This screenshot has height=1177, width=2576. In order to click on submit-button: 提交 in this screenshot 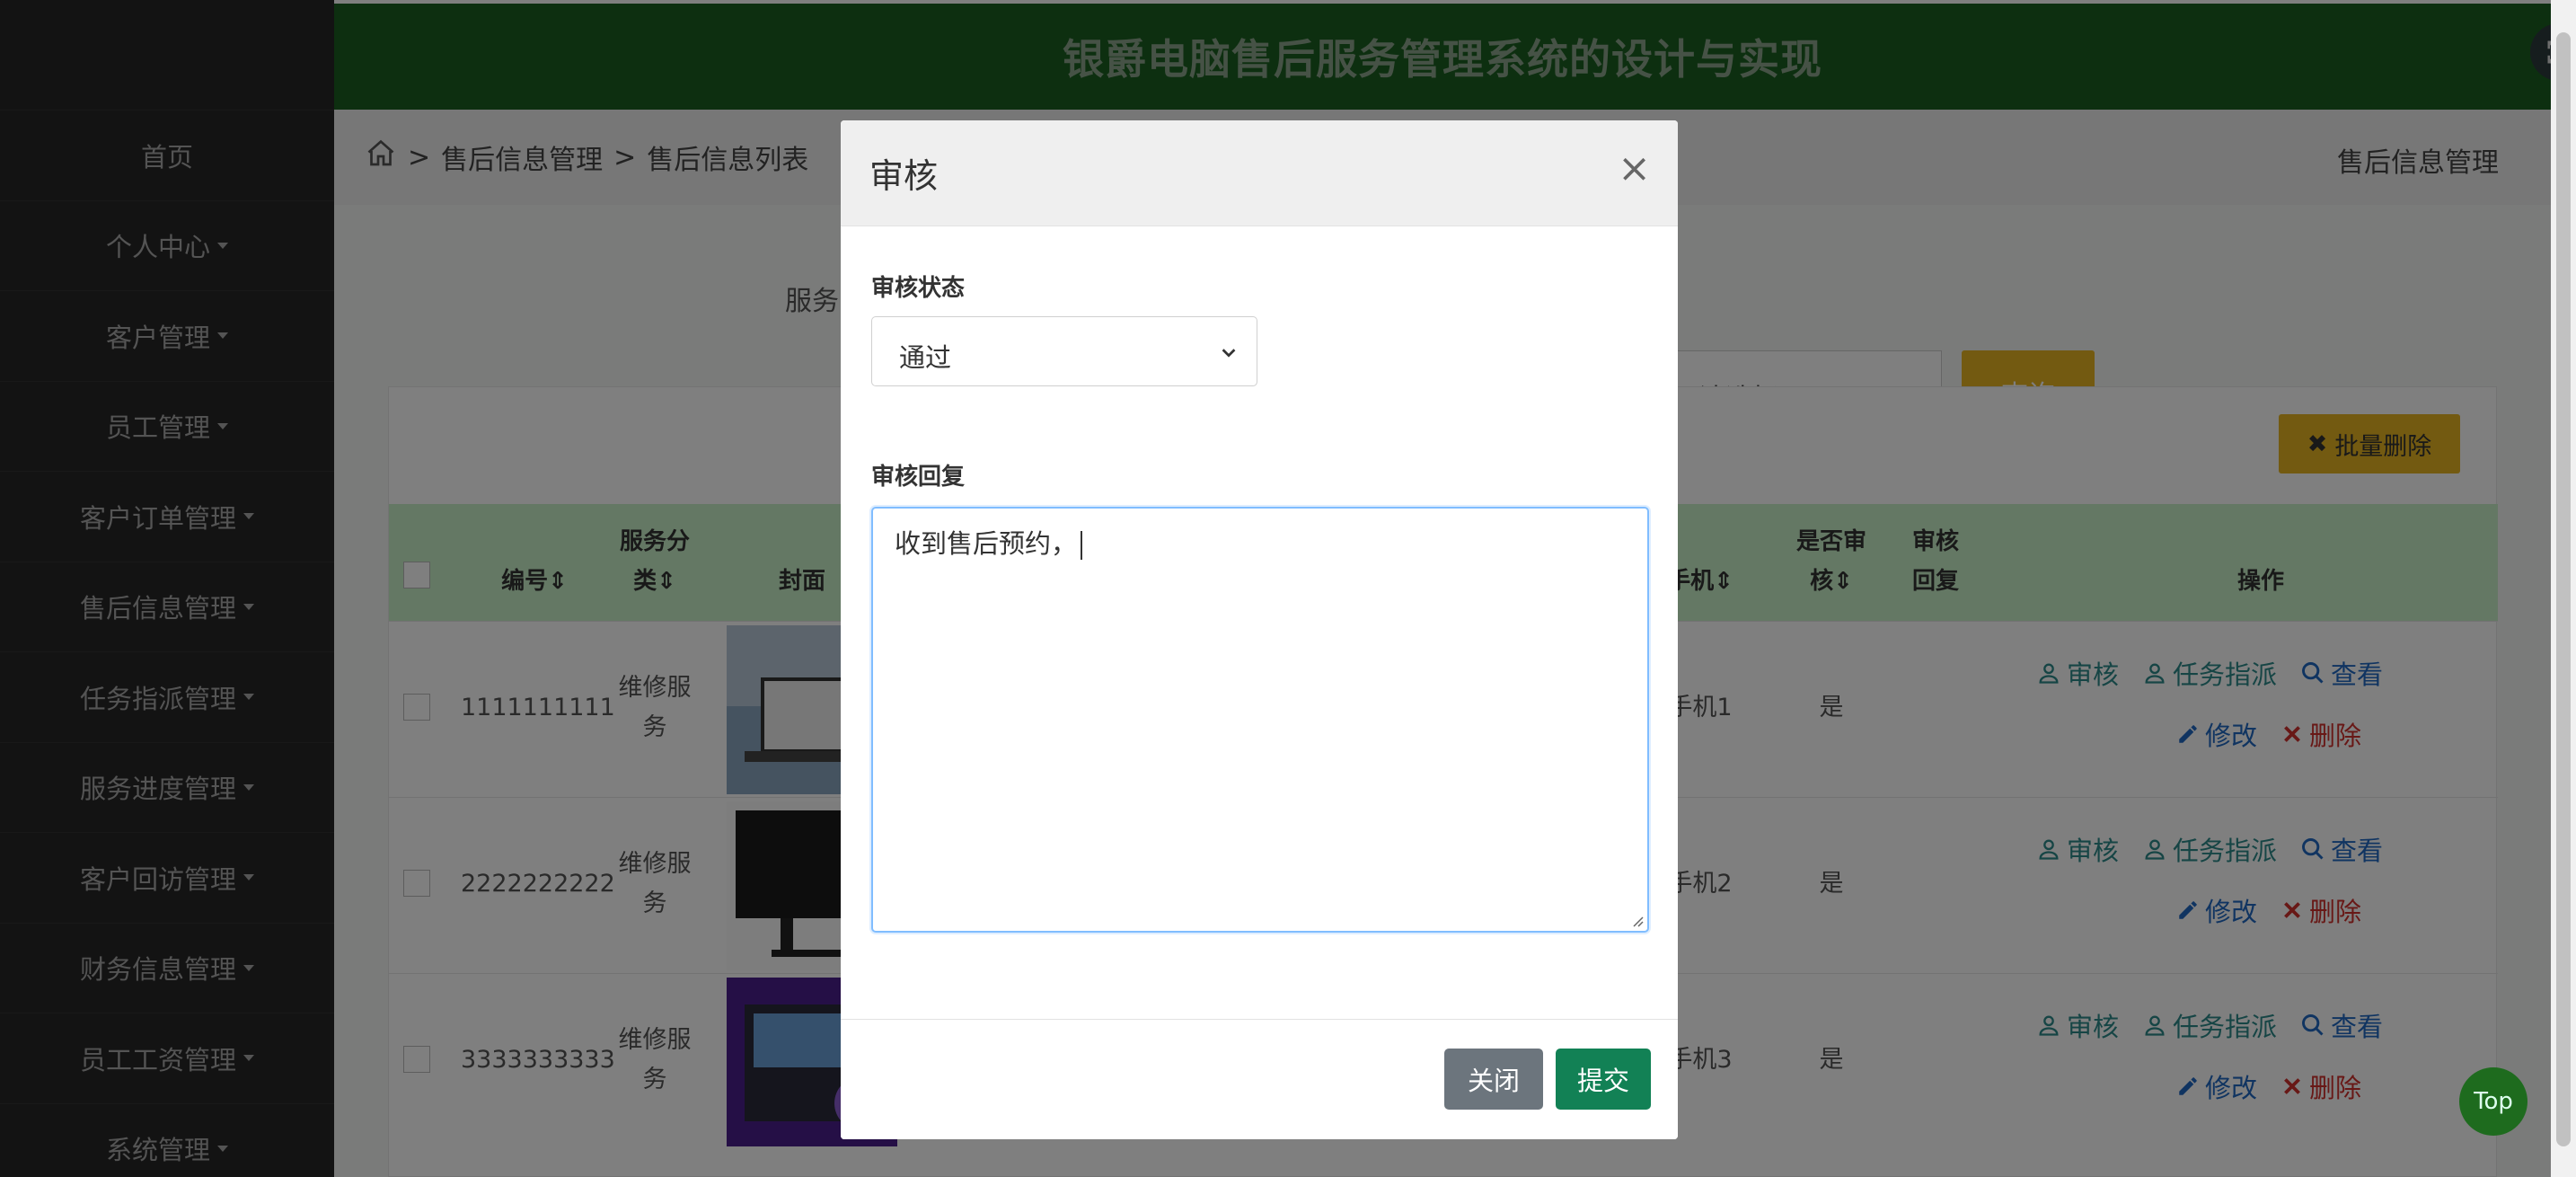, I will do `click(1603, 1079)`.